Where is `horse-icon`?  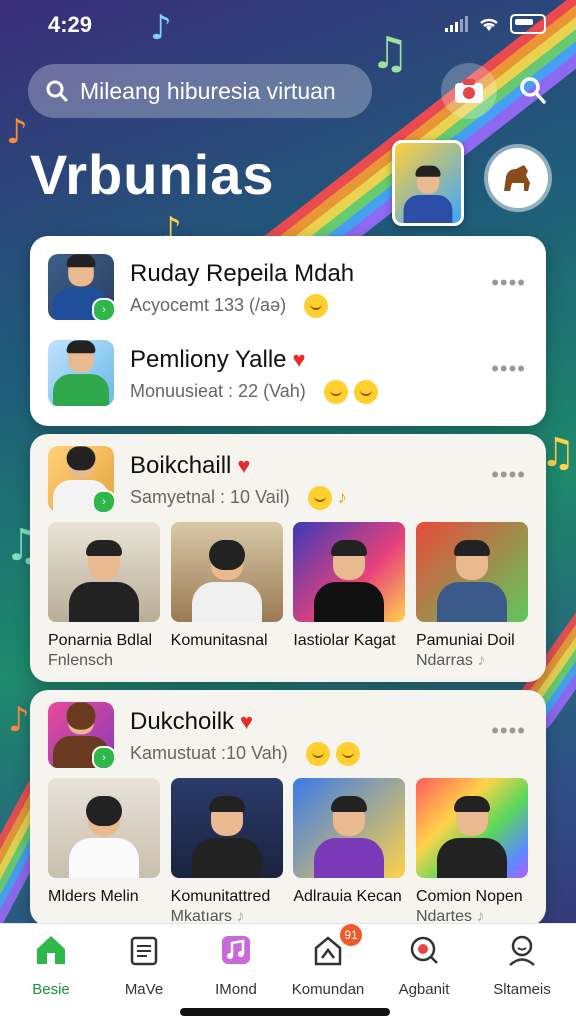
horse-icon is located at coordinates (517, 178).